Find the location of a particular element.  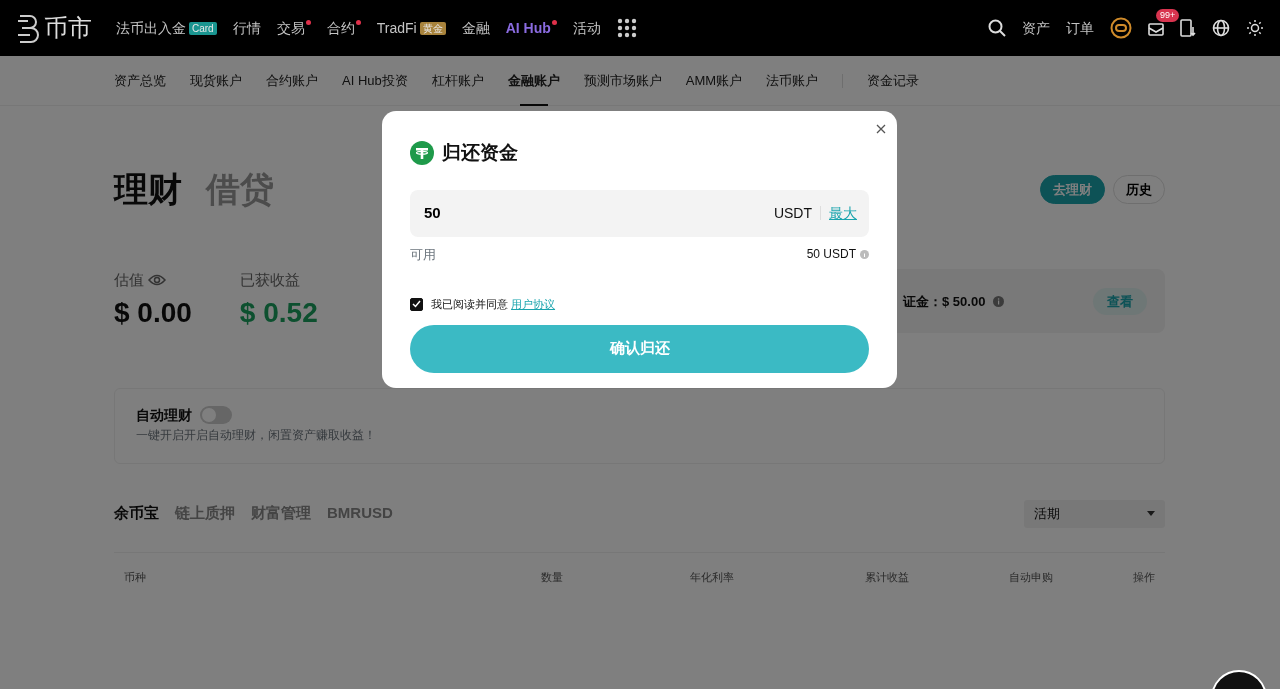

term-select: 活期 is located at coordinates (1094, 513).